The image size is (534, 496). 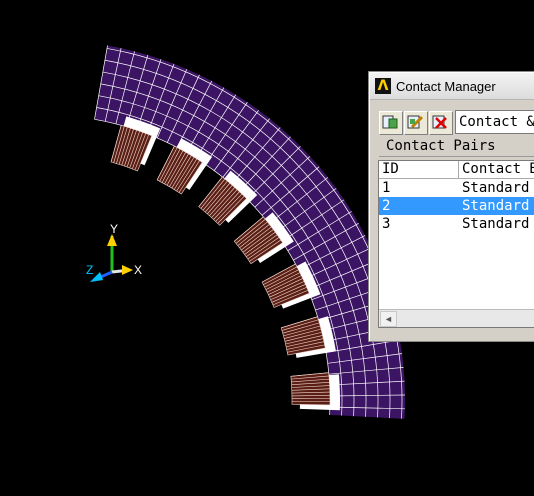 What do you see at coordinates (388, 319) in the screenshot?
I see `scroll-left-button: ◄` at bounding box center [388, 319].